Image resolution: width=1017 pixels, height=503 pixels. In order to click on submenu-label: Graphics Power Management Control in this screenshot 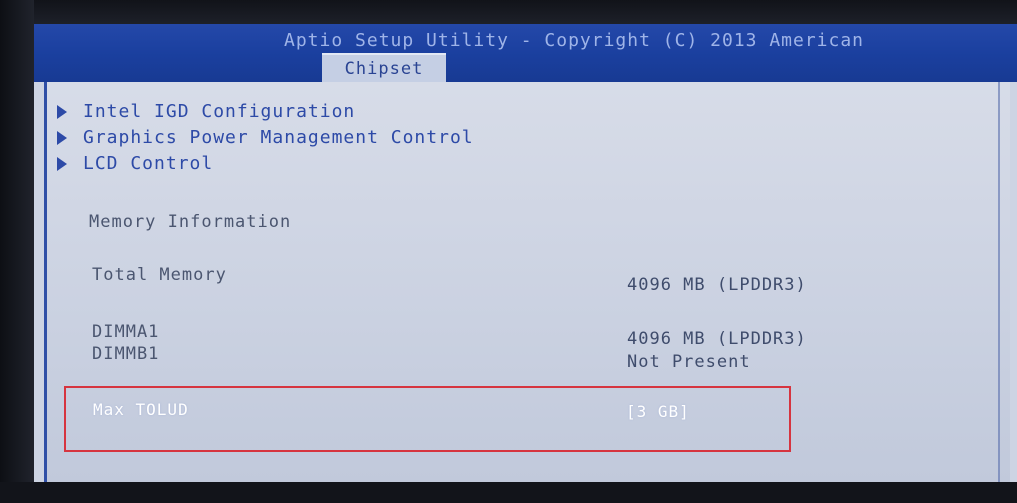, I will do `click(278, 137)`.